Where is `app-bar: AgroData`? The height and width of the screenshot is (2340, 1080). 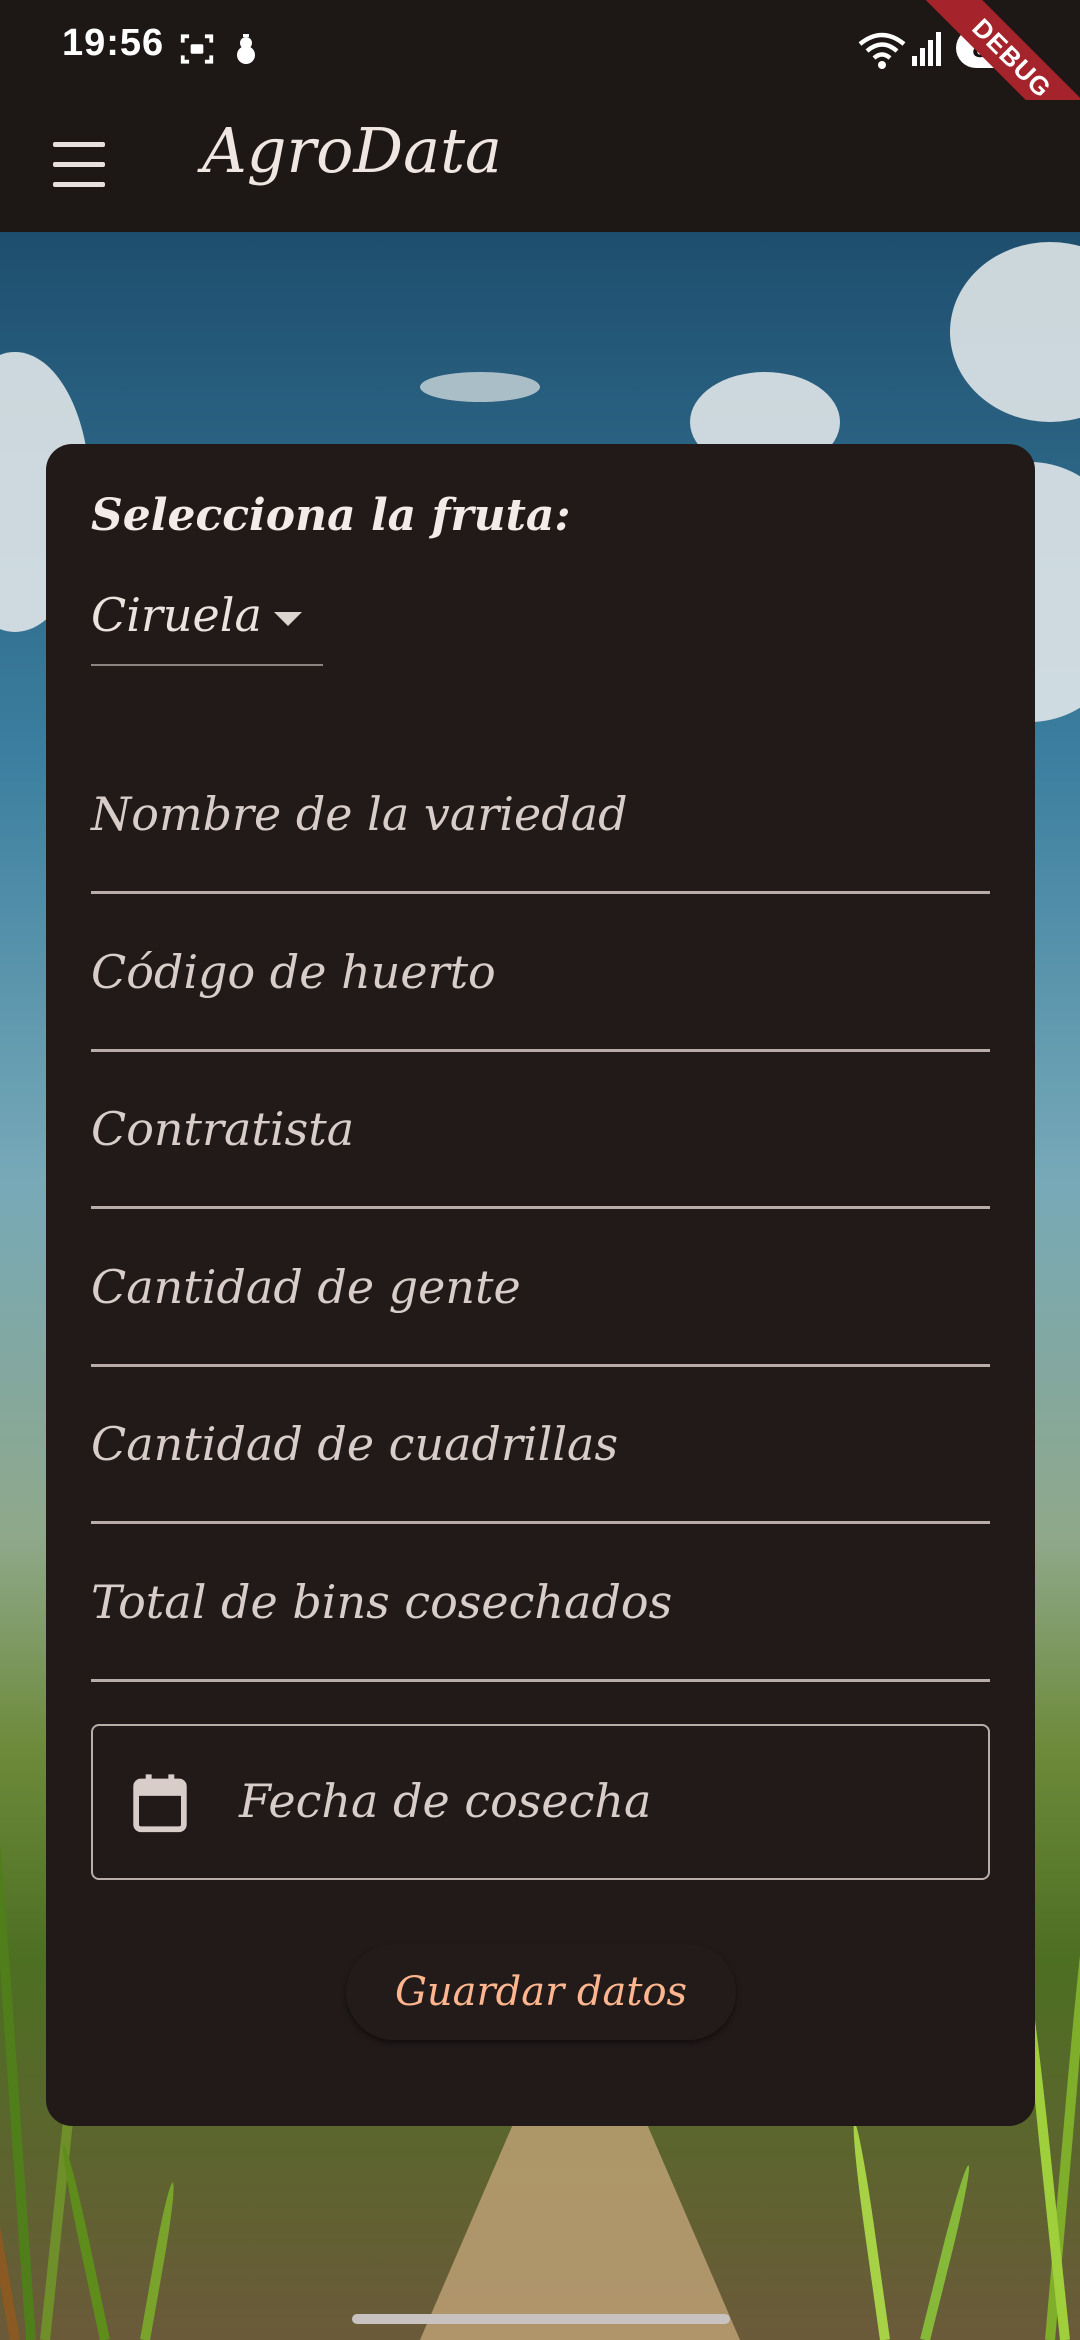
app-bar: AgroData is located at coordinates (540, 166).